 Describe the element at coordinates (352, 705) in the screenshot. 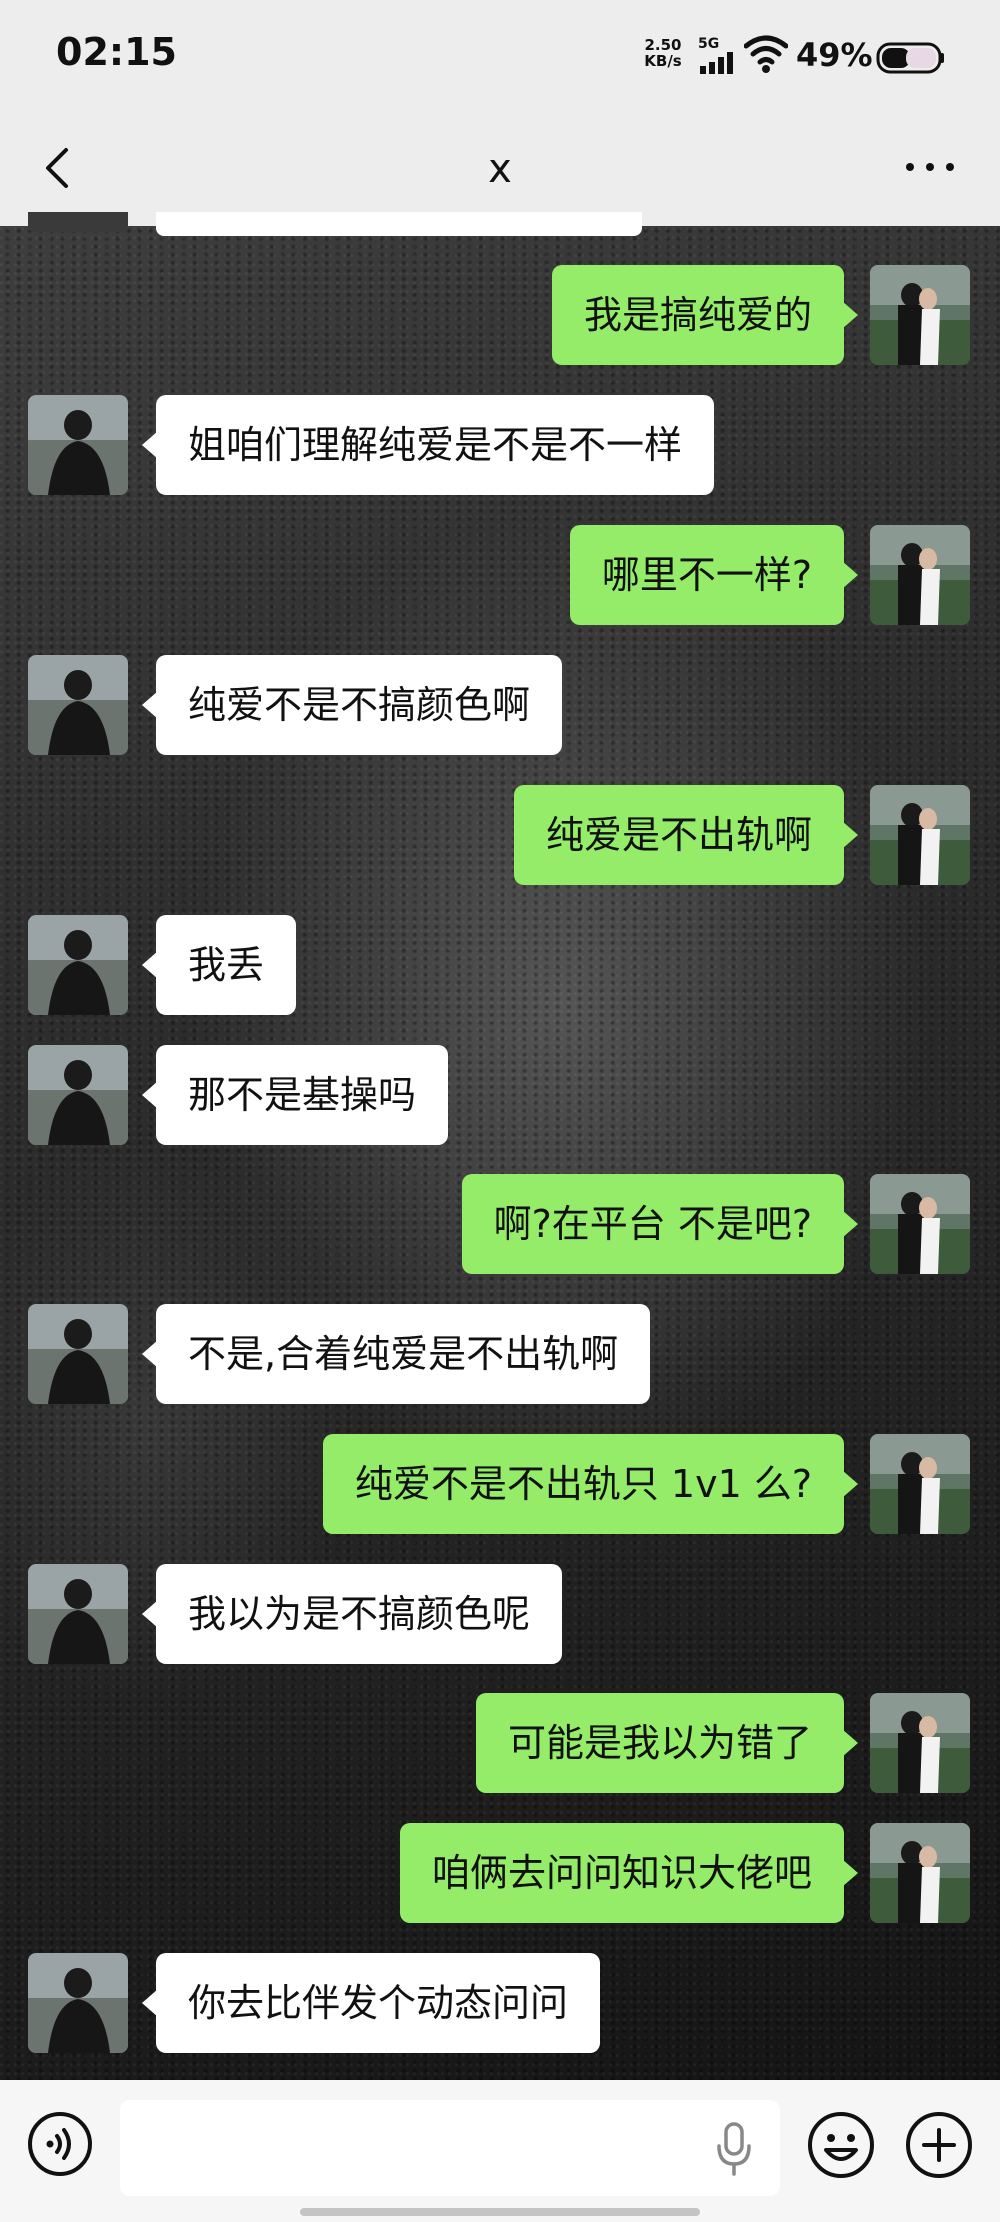

I see `message-bubble: 纯爱不是不搞颜色啊` at that location.